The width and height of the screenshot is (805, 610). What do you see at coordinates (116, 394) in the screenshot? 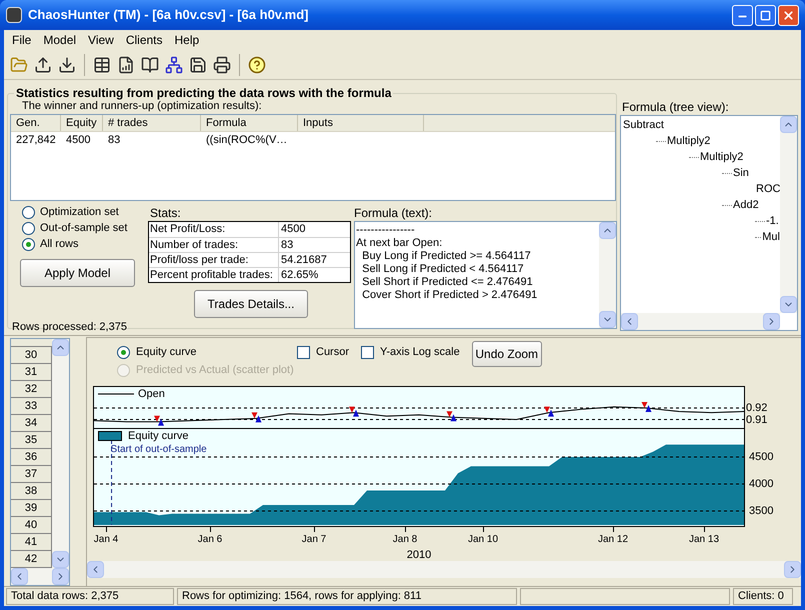
I see `legend-line-icon` at bounding box center [116, 394].